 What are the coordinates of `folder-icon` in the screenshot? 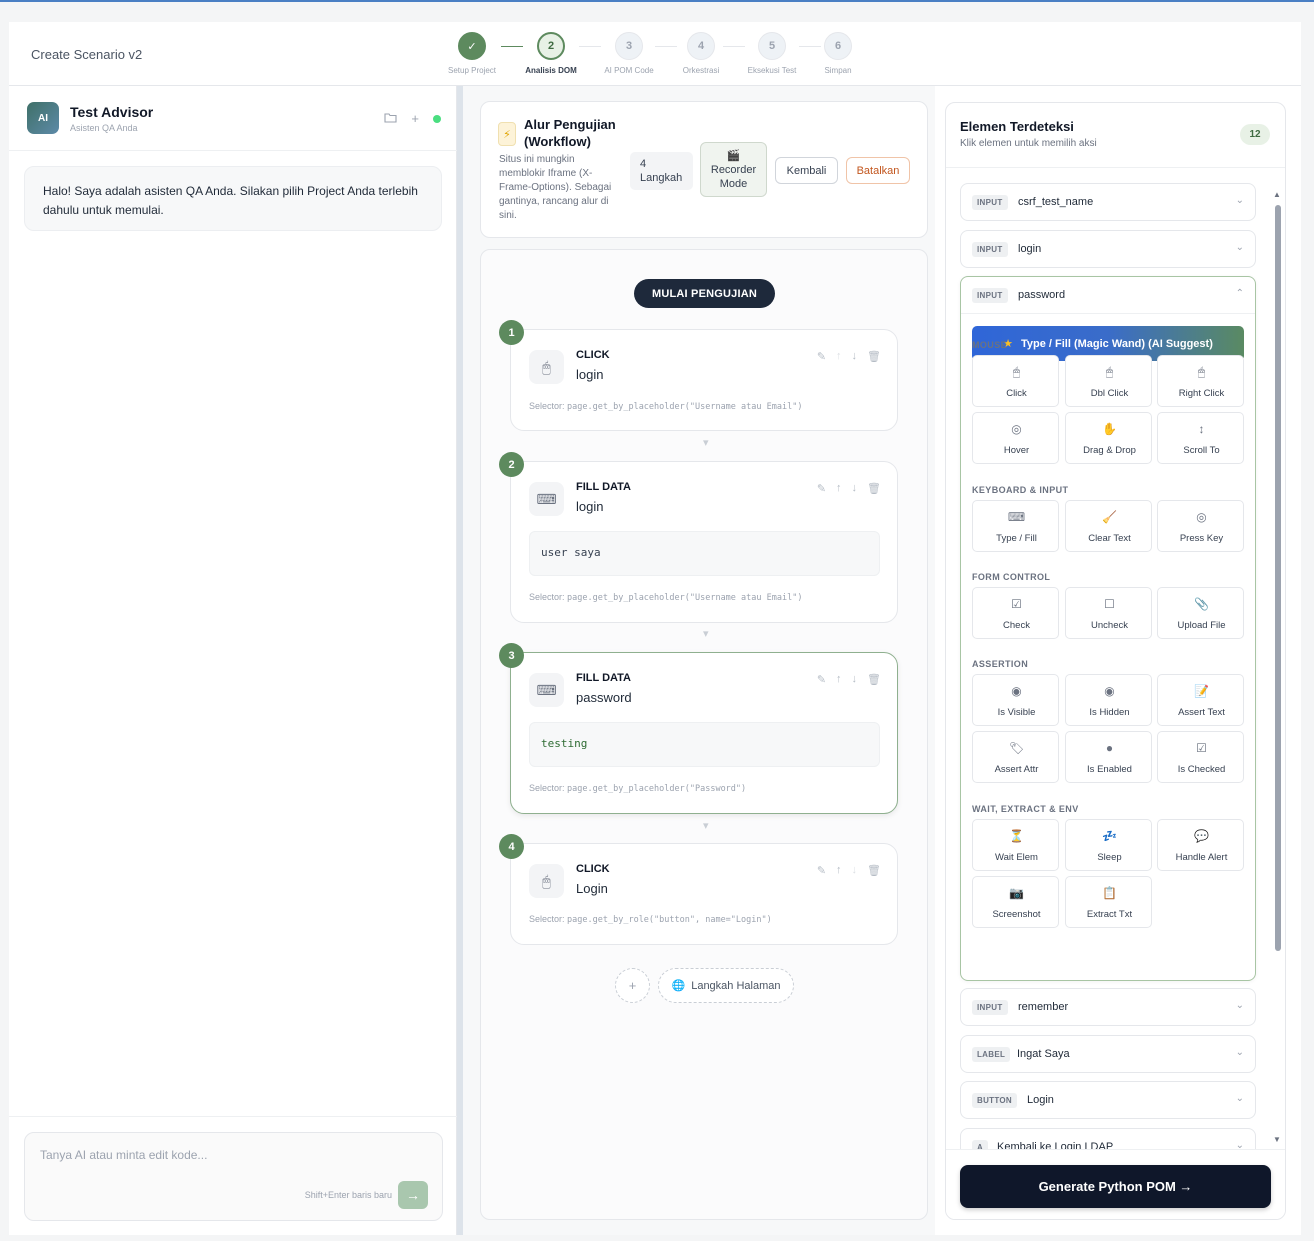 It's located at (390, 118).